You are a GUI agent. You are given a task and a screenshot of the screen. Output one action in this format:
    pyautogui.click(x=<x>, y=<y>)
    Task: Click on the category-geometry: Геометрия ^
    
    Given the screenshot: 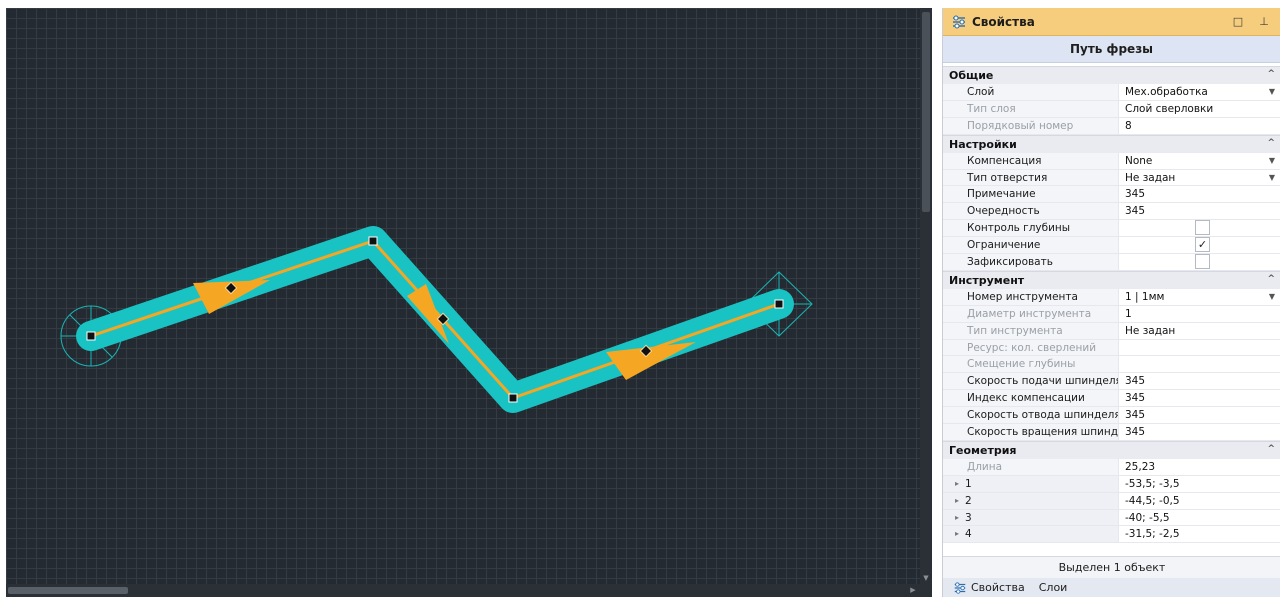 What is the action you would take?
    pyautogui.click(x=1111, y=449)
    